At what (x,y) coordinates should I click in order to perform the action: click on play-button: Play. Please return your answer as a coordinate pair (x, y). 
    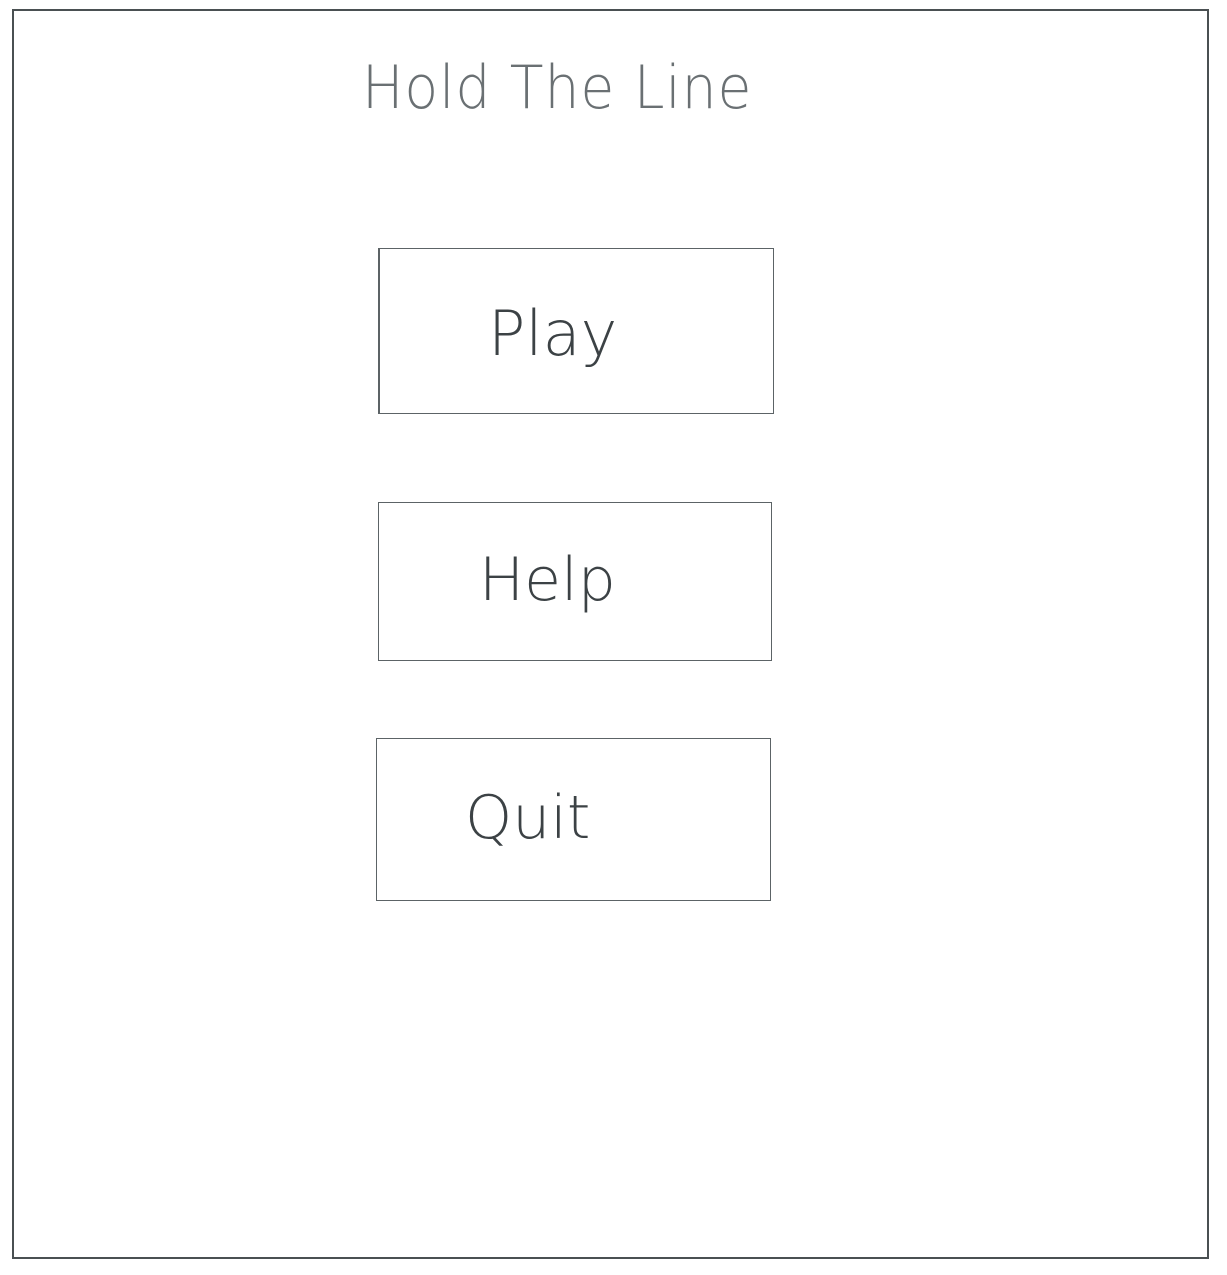
    Looking at the image, I should click on (576, 331).